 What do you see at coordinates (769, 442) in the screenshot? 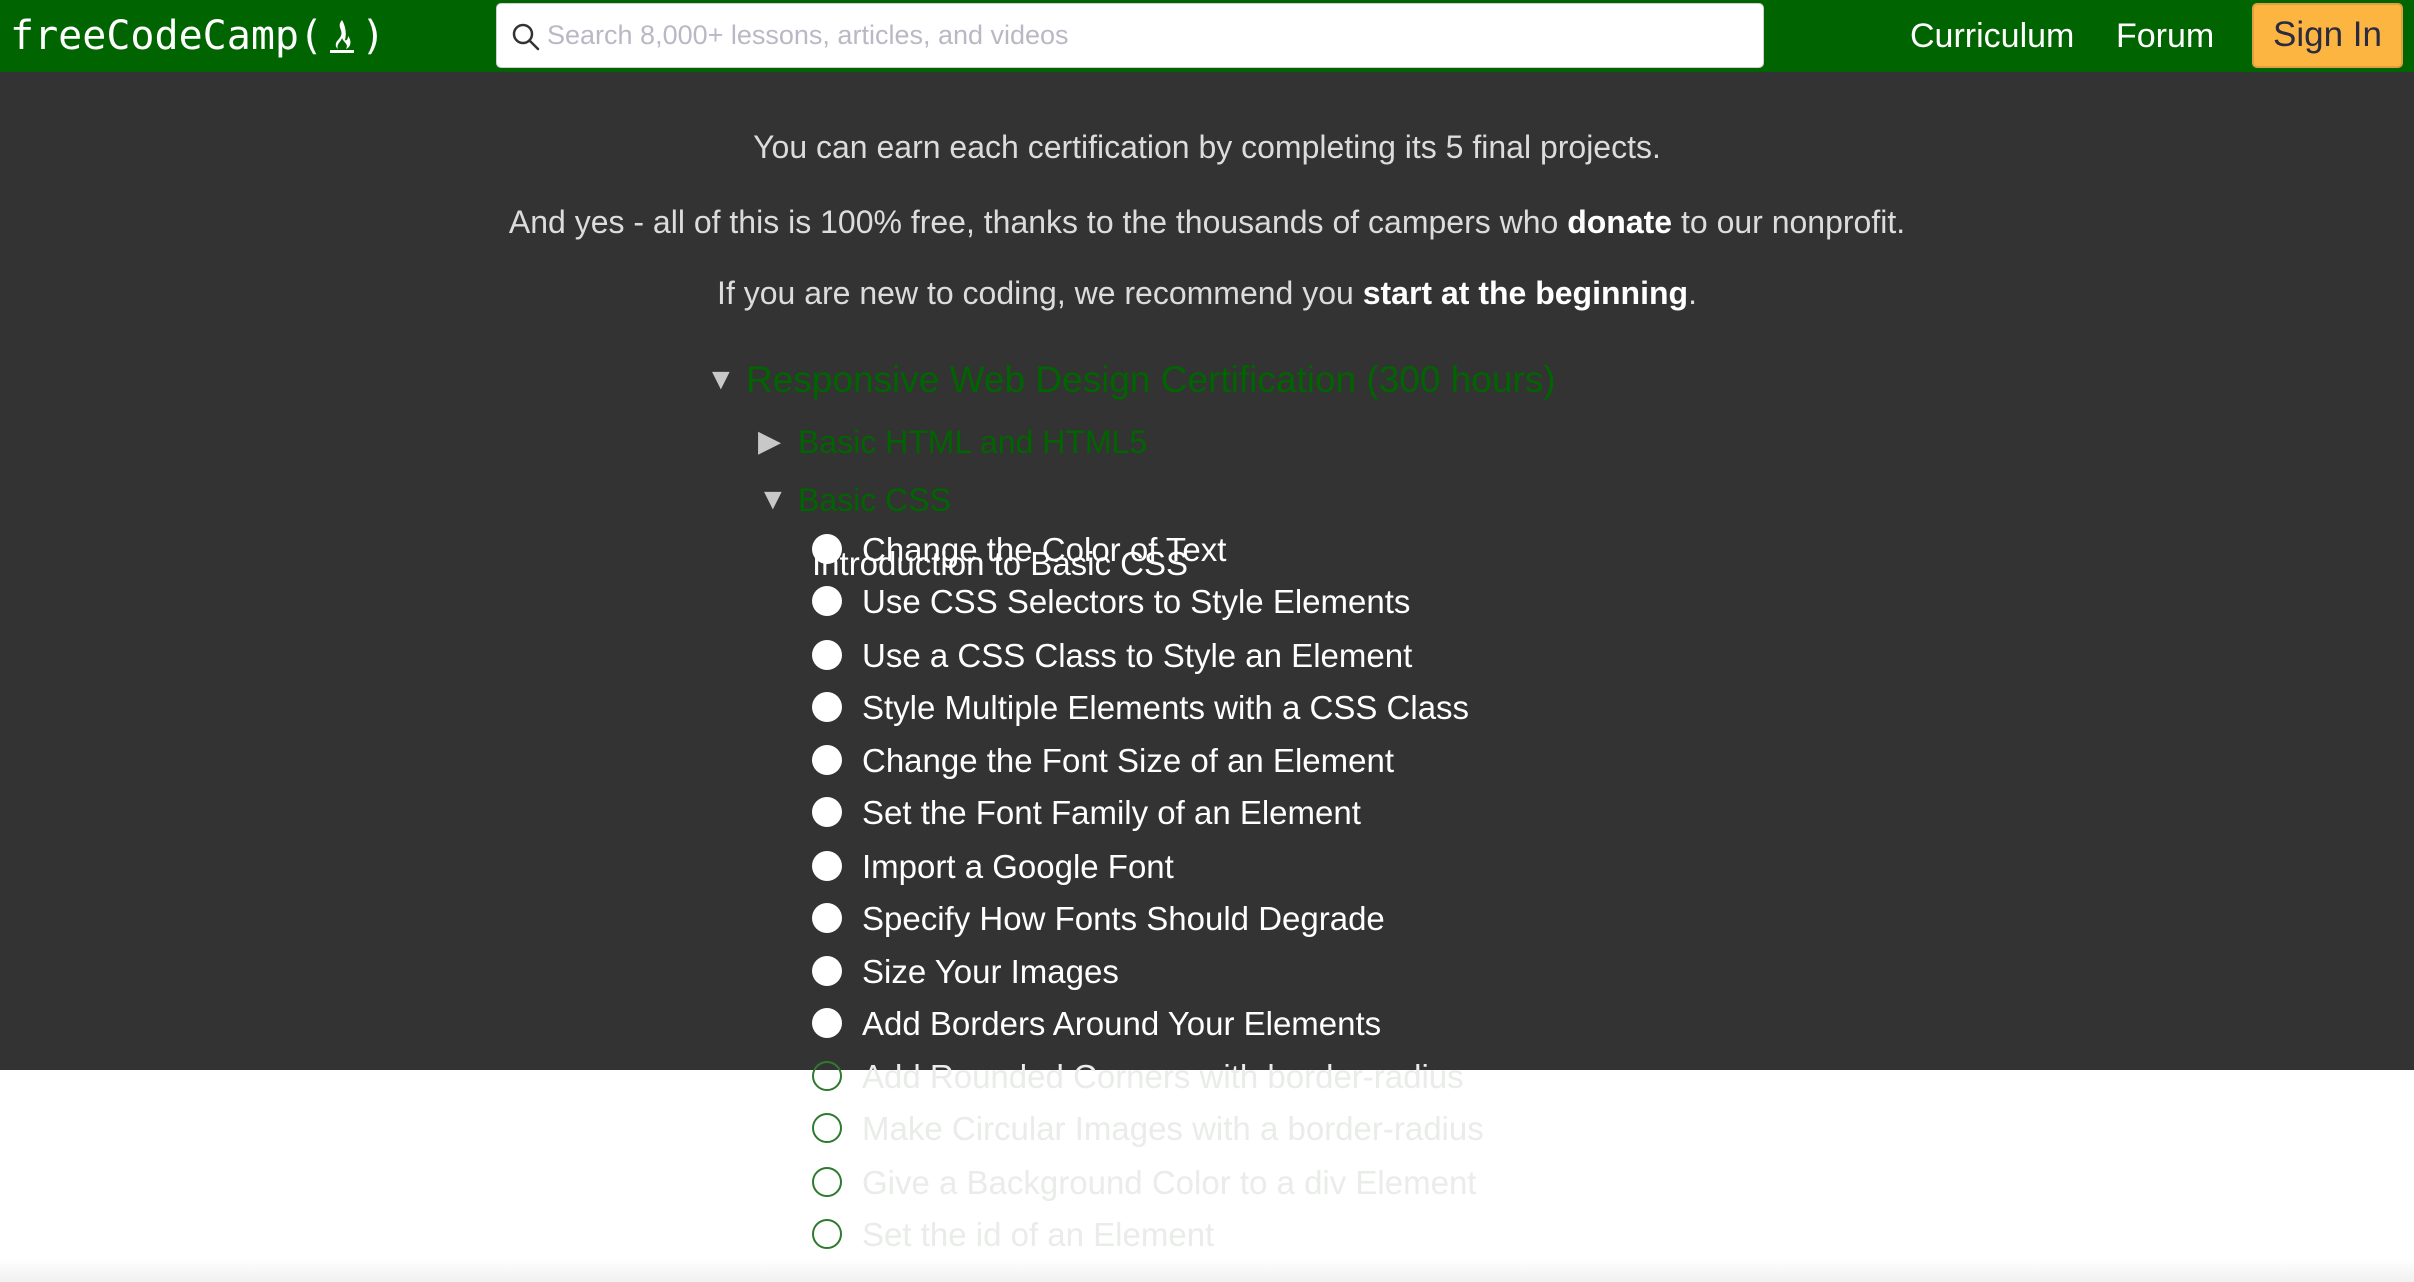
I see `caret-right-icon: ▶` at bounding box center [769, 442].